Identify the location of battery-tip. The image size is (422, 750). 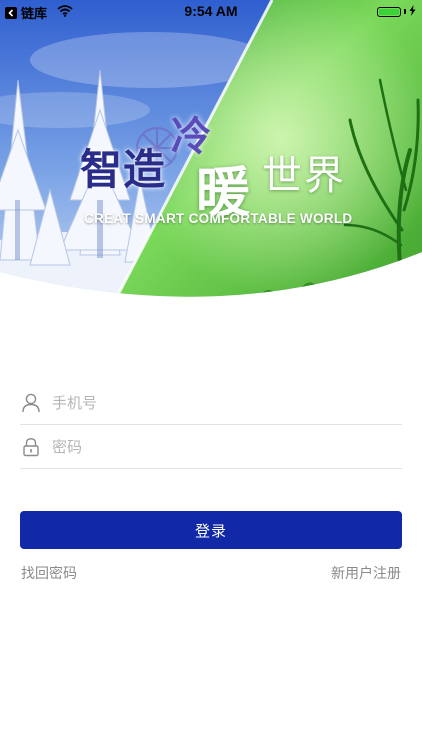
(405, 11).